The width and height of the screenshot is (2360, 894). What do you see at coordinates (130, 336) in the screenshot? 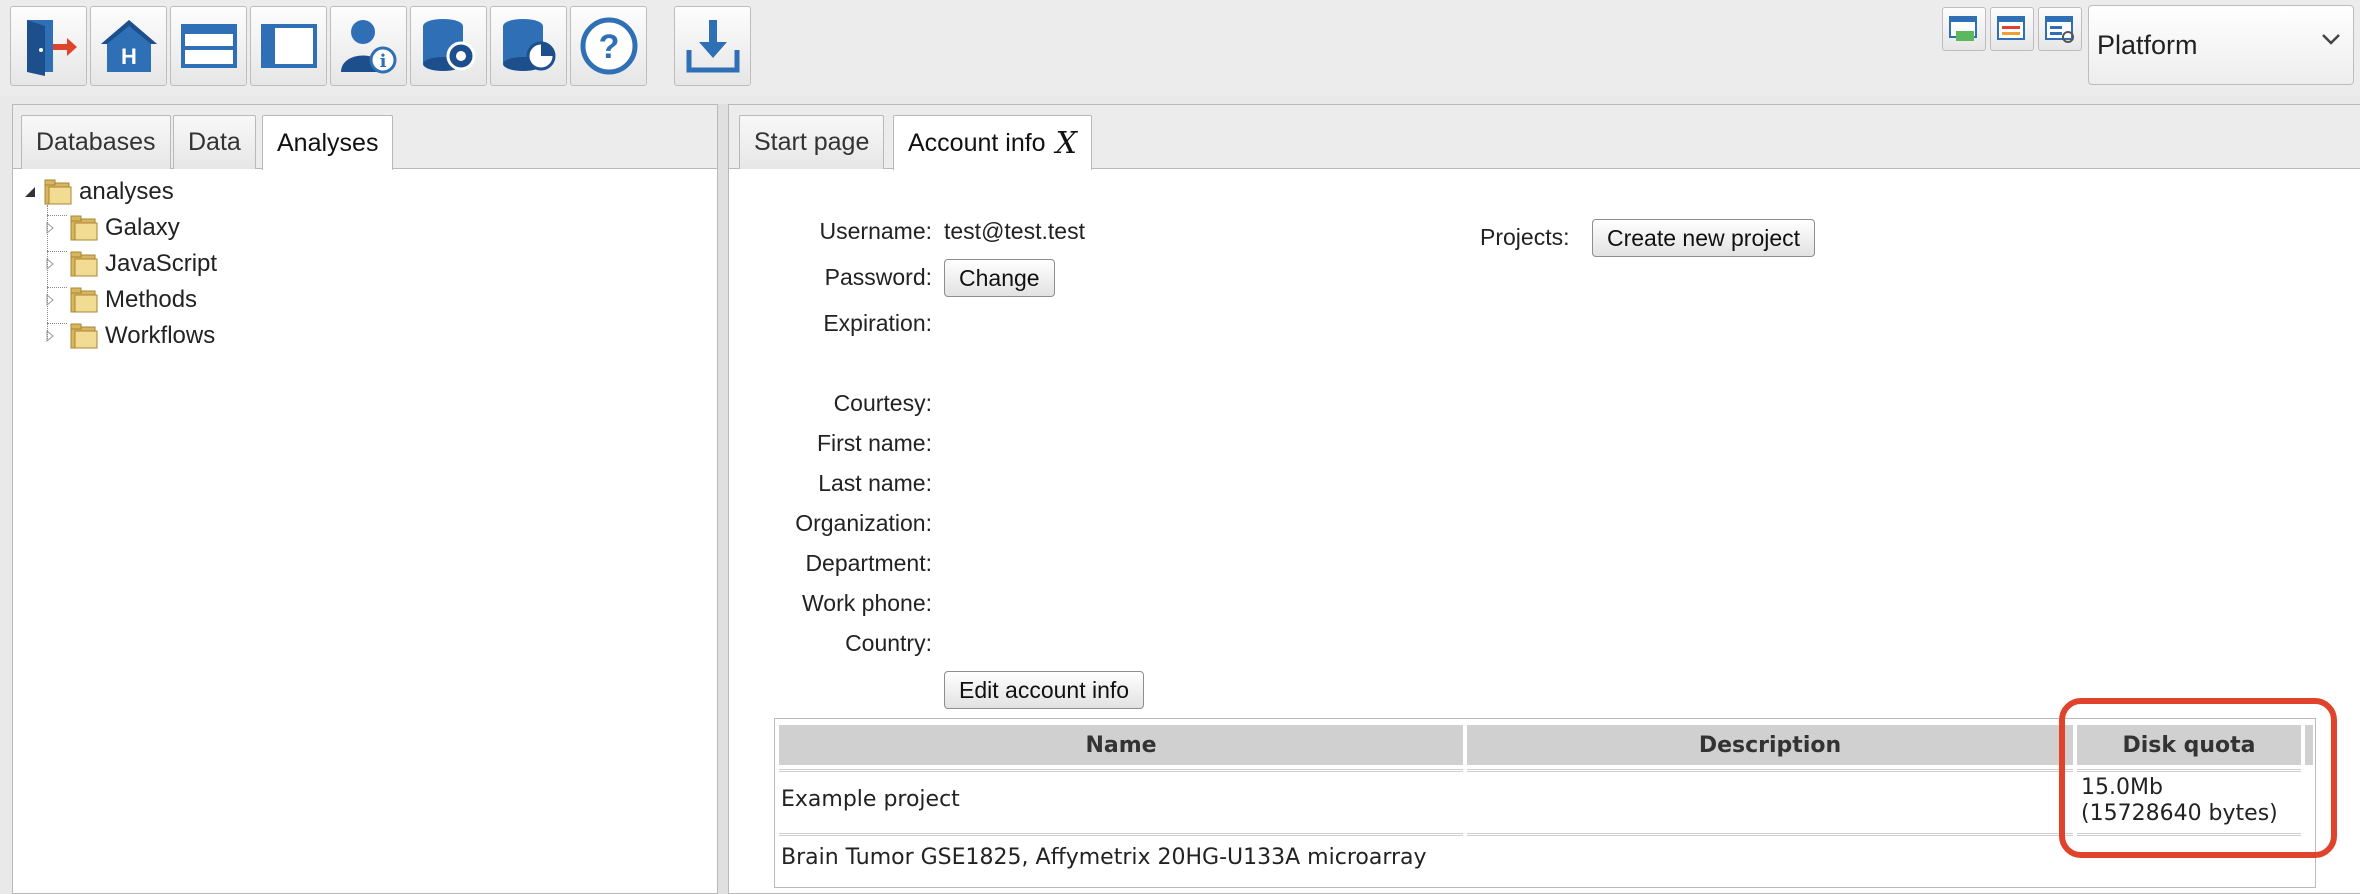
I see `tree-node-workflows: Workflows` at bounding box center [130, 336].